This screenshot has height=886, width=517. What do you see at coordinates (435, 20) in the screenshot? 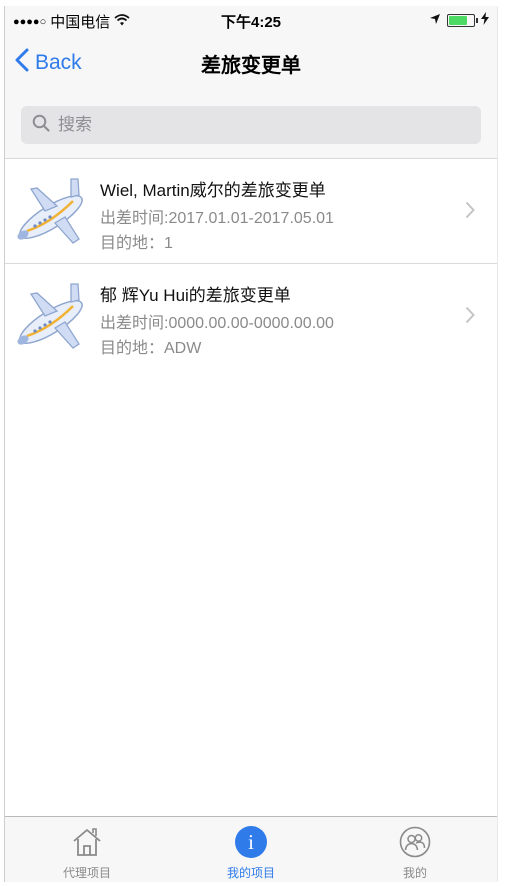
I see `location-arrow-icon` at bounding box center [435, 20].